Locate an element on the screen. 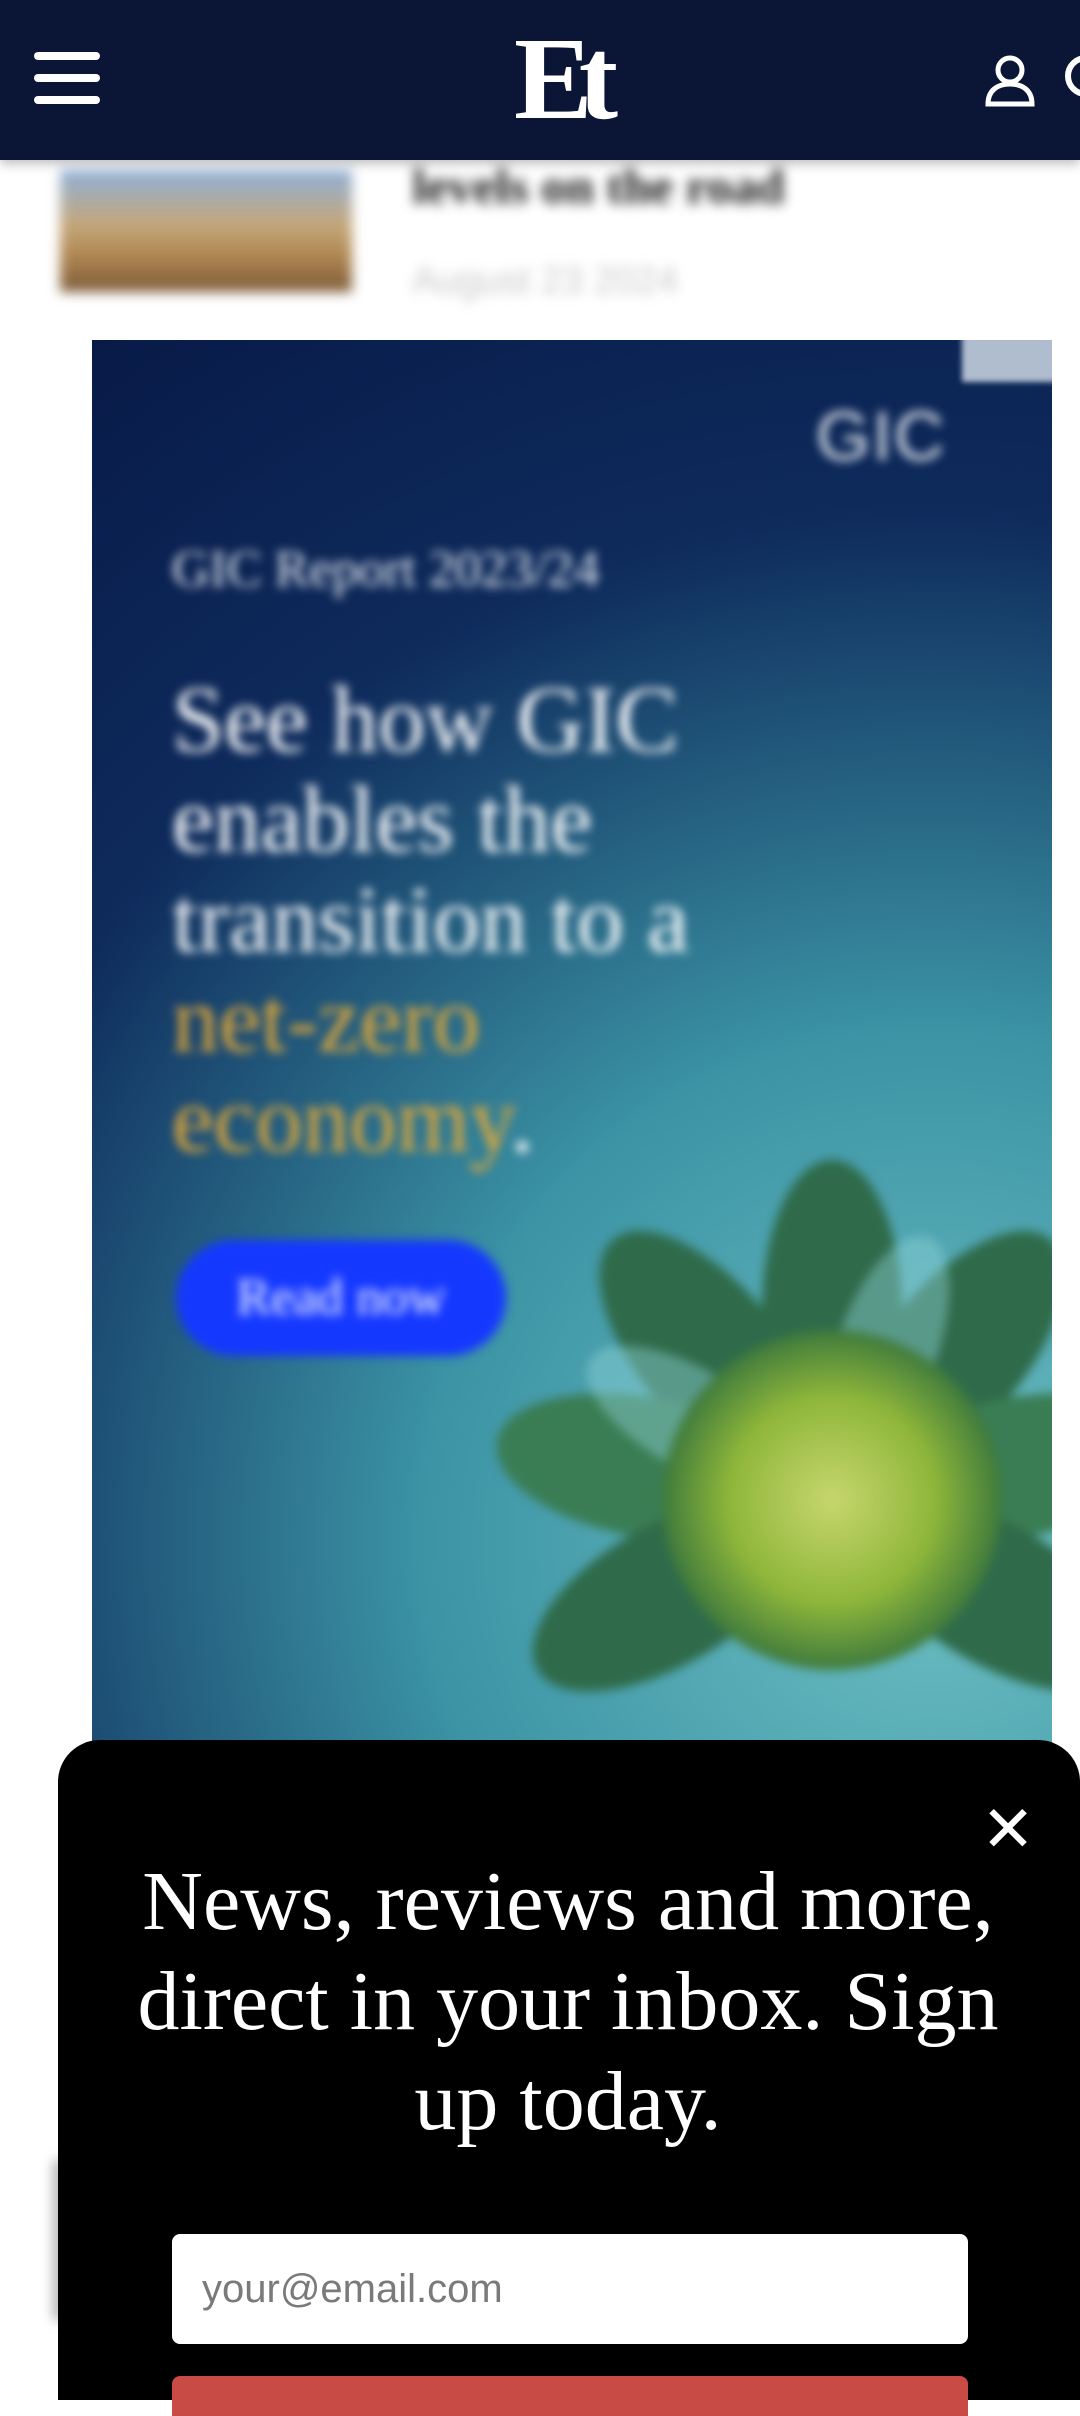 This screenshot has width=1080, height=2416. ad-headline-highlight: net-zero economy is located at coordinates (341, 1070).